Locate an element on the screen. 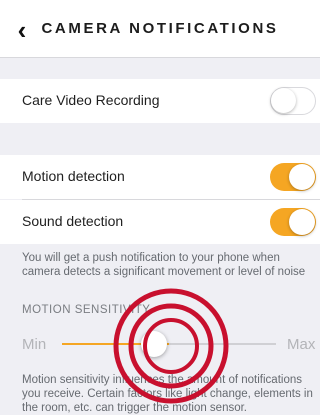  care-video-recording-row: Care Video Recording is located at coordinates (160, 101).